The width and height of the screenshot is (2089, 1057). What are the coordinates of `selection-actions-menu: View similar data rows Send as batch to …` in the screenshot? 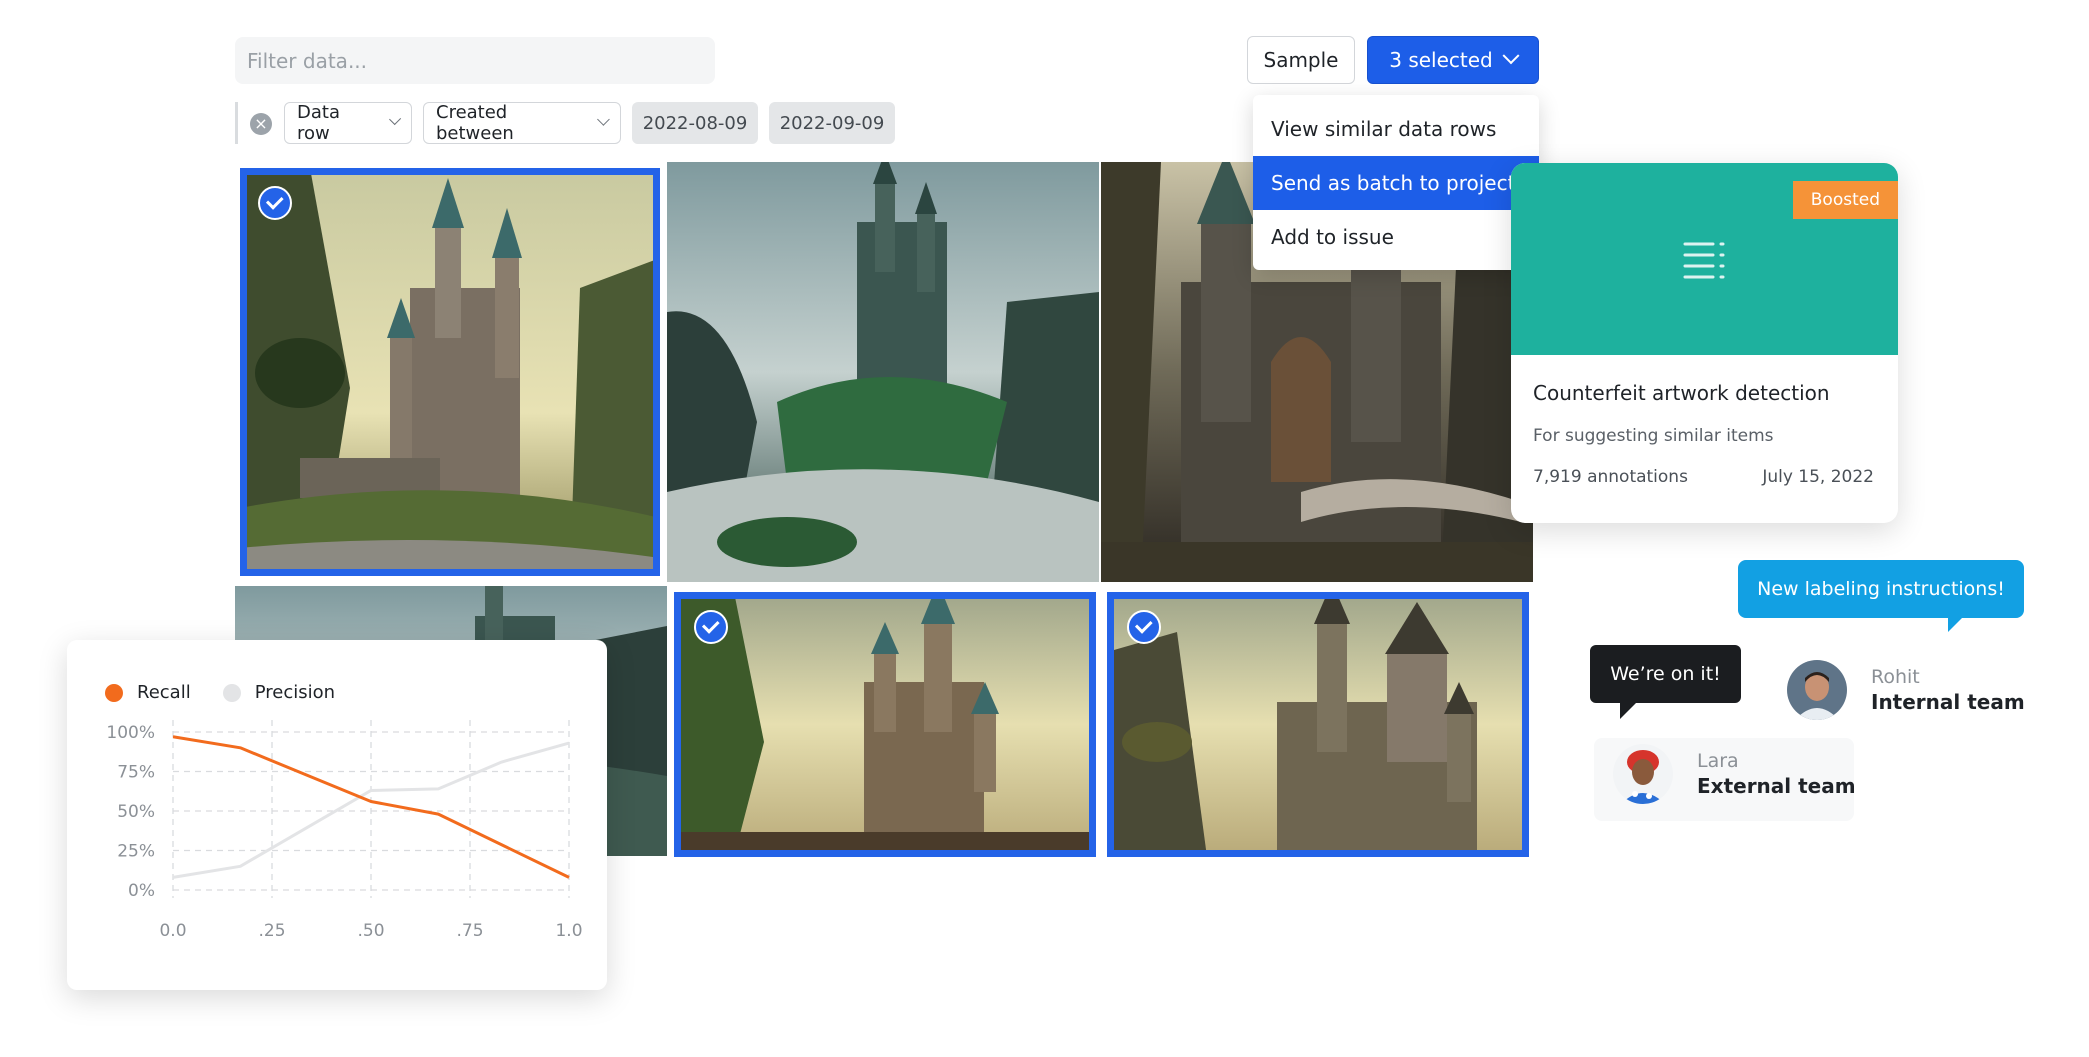 It's located at (1396, 182).